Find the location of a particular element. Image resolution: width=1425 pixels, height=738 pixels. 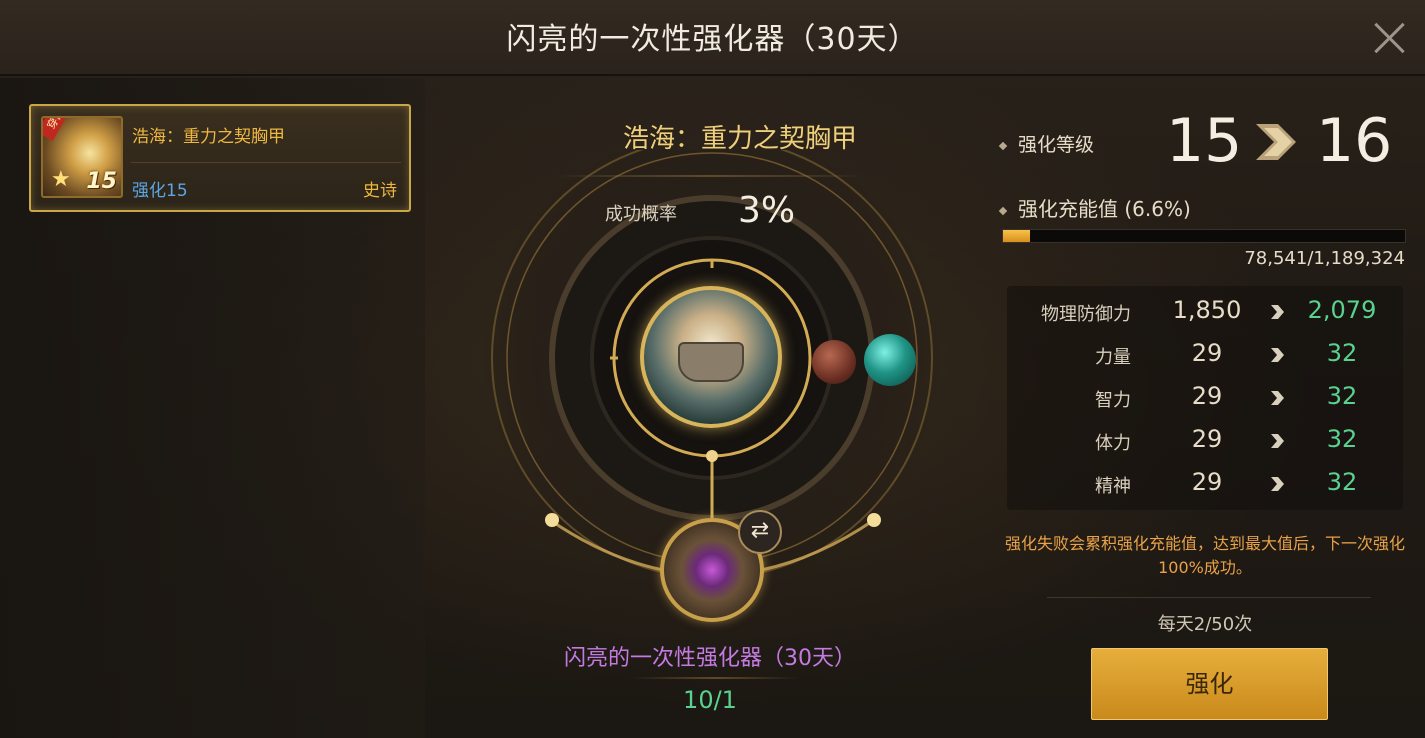

chest-armor-icon: 穿戴中 ★ 15 is located at coordinates (82, 157).